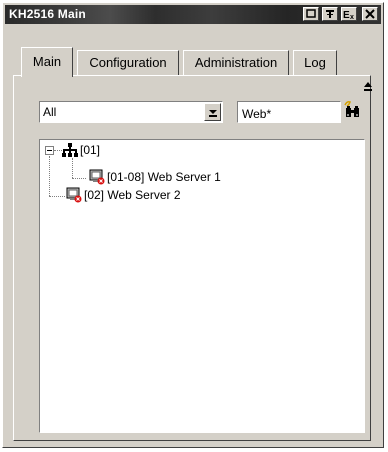  I want to click on tab-main-label: Main, so click(47, 61).